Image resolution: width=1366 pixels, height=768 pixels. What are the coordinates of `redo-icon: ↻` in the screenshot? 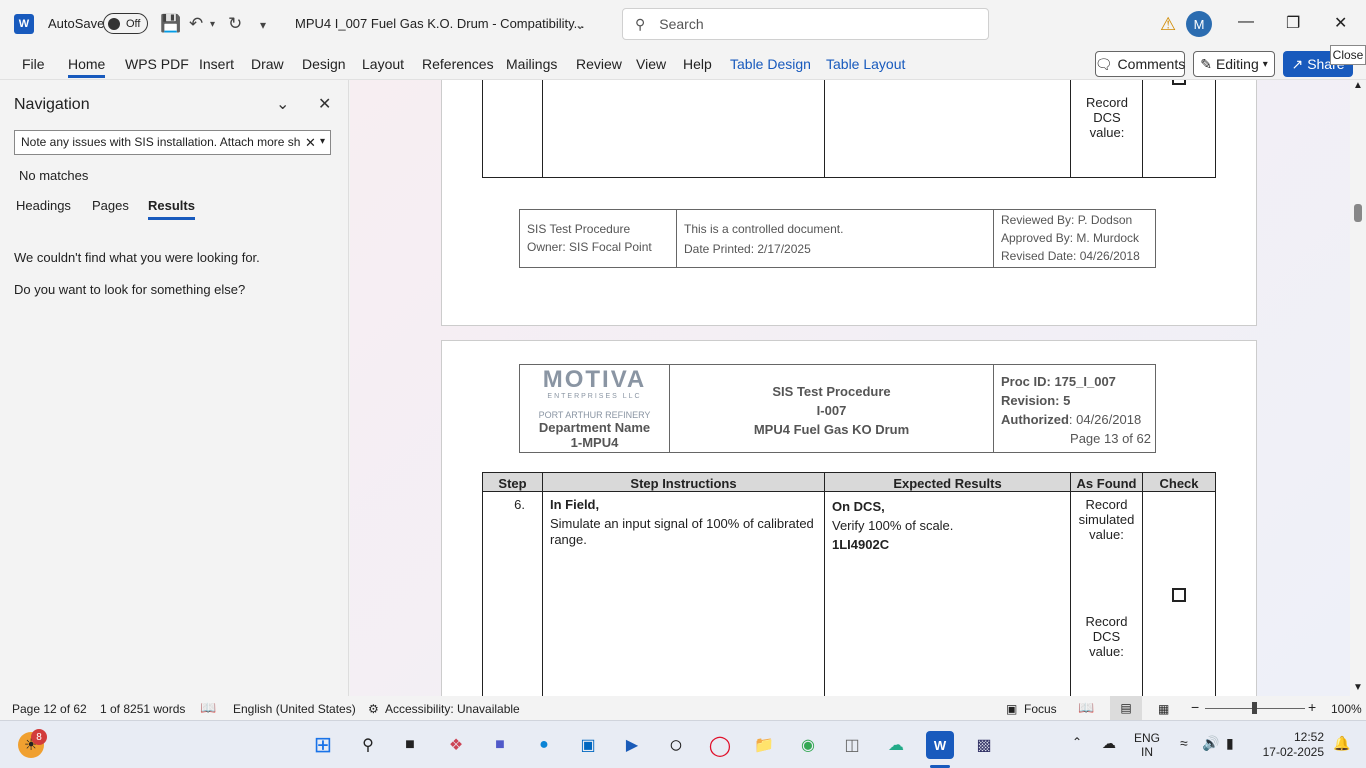 It's located at (235, 24).